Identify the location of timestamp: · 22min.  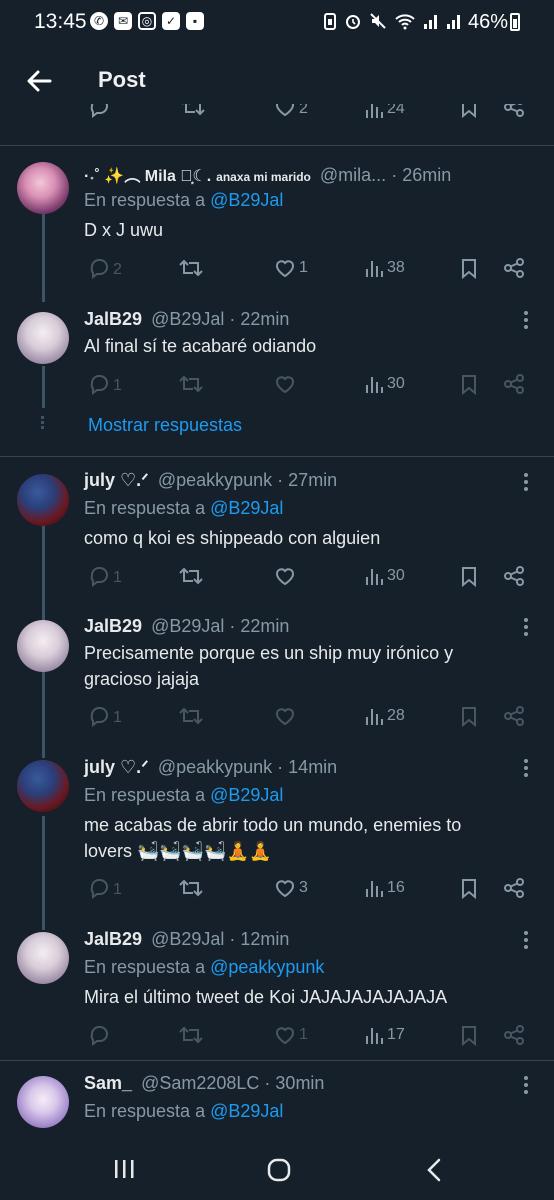
(259, 319).